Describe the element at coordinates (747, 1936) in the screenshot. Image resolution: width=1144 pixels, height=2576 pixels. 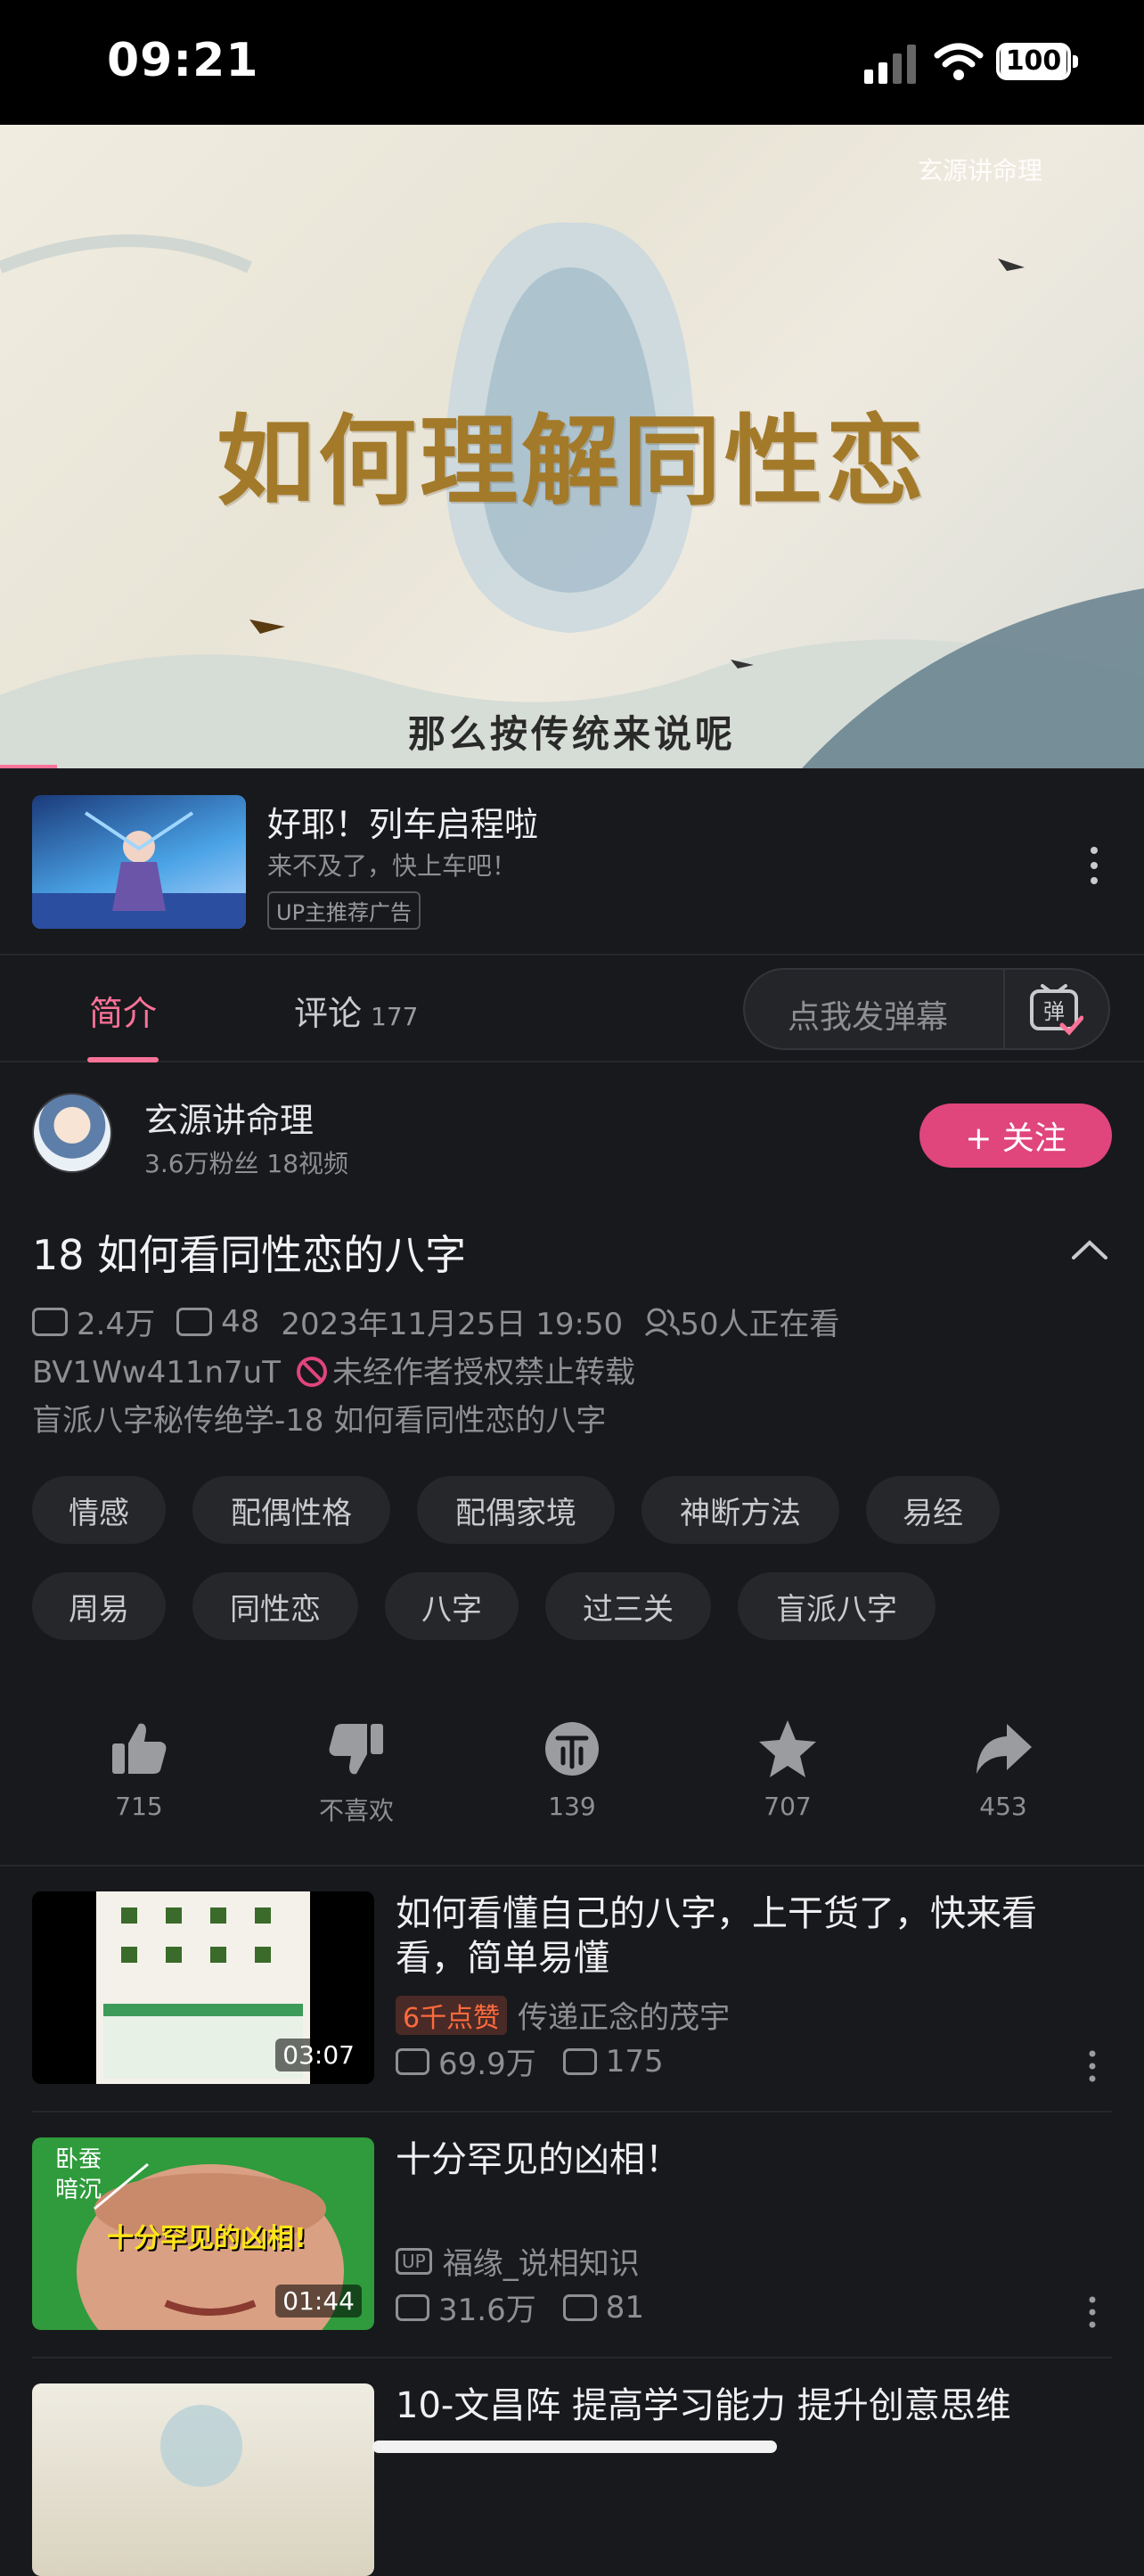
I see `recommendation-title: 如何看懂自己的八字，上干货了，快来看看，简单易懂` at that location.